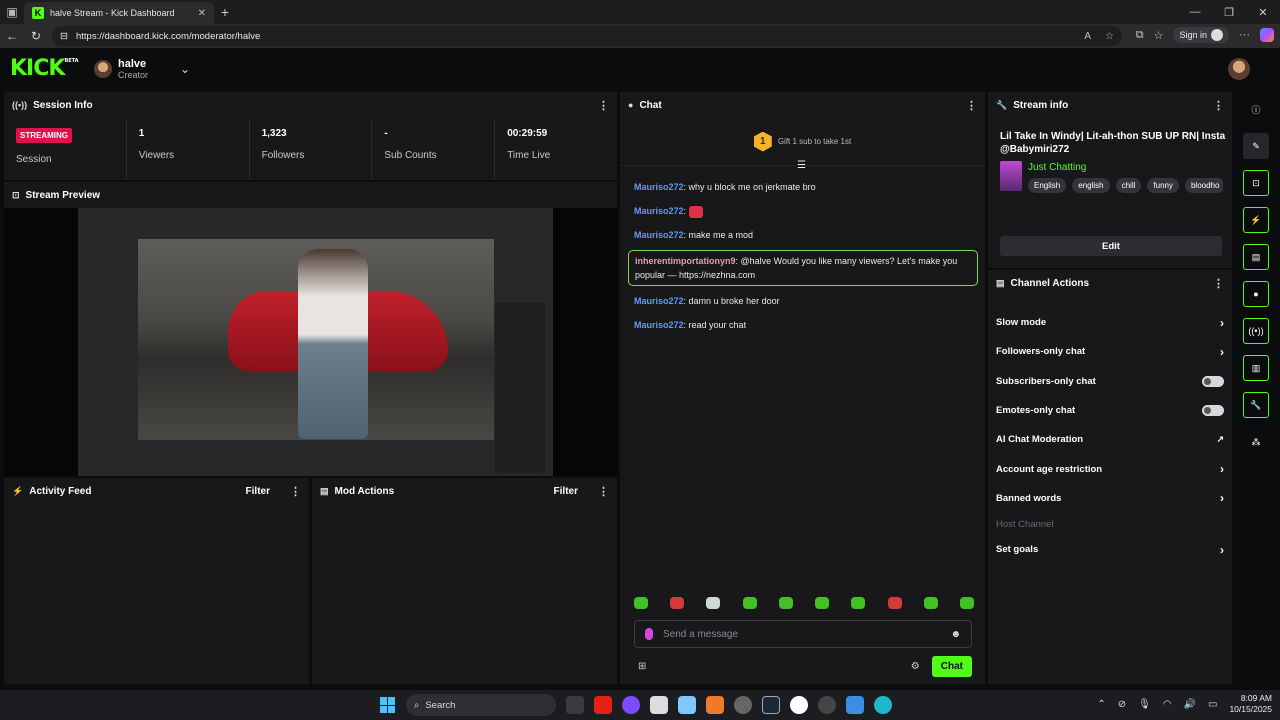 This screenshot has width=1280, height=720. Describe the element at coordinates (1256, 183) in the screenshot. I see `preview-toggle-icon: ⊡` at that location.